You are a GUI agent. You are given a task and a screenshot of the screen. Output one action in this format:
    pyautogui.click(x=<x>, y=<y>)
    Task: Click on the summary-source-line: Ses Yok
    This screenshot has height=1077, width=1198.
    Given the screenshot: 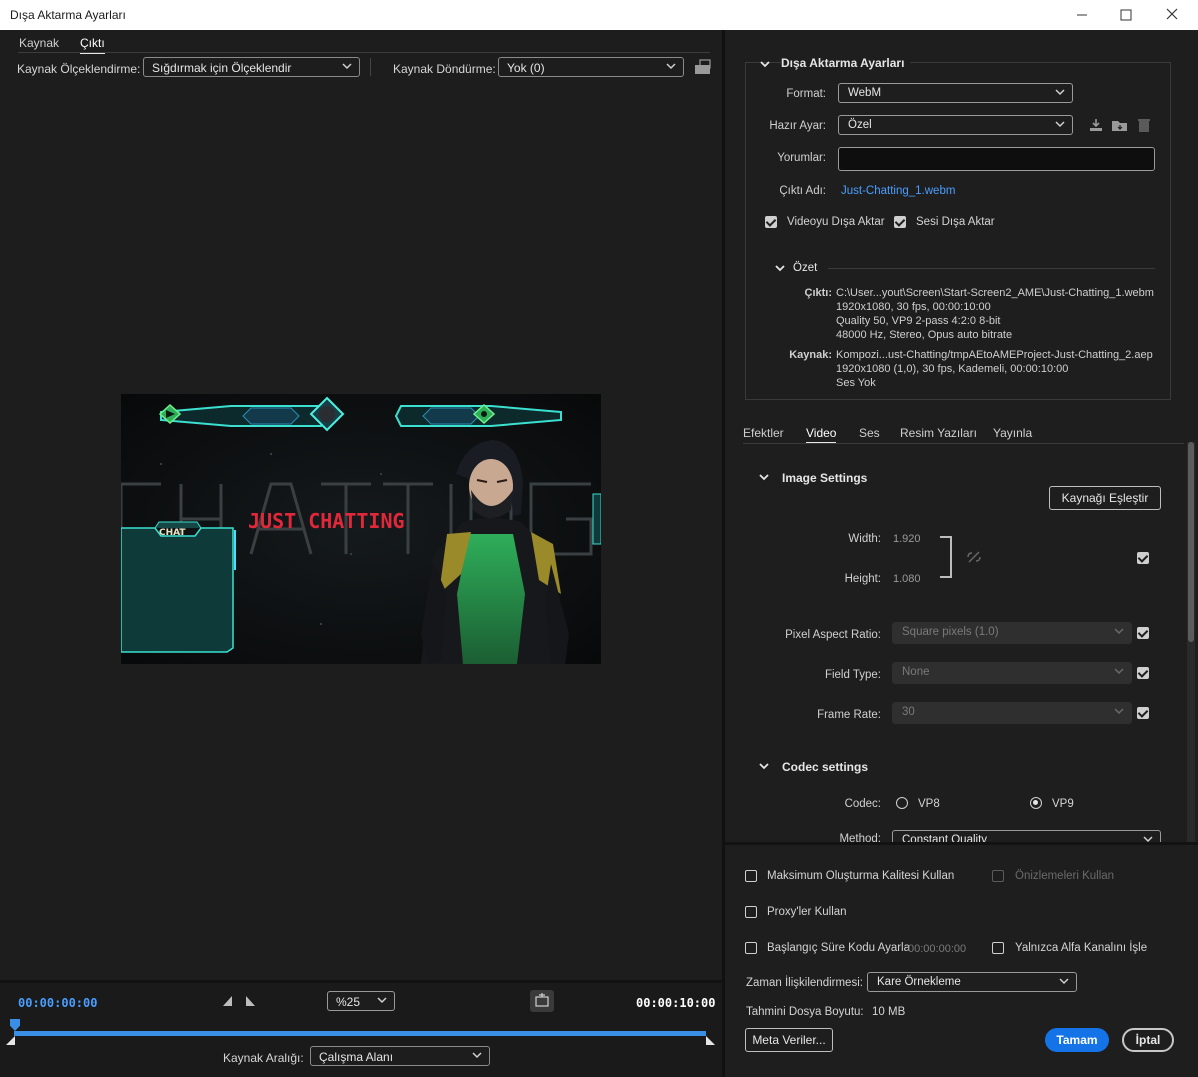 What is the action you would take?
    pyautogui.click(x=856, y=383)
    